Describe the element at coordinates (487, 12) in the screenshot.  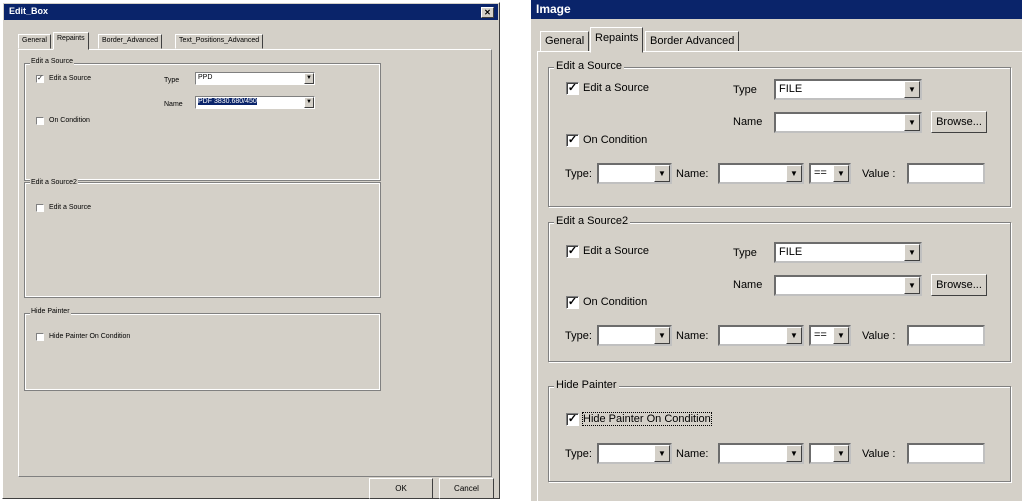
I see `close-button: ✕` at that location.